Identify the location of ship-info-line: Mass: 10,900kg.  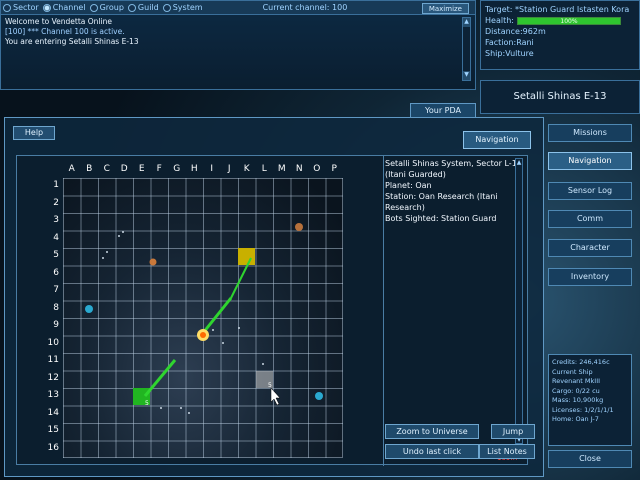
(578, 400).